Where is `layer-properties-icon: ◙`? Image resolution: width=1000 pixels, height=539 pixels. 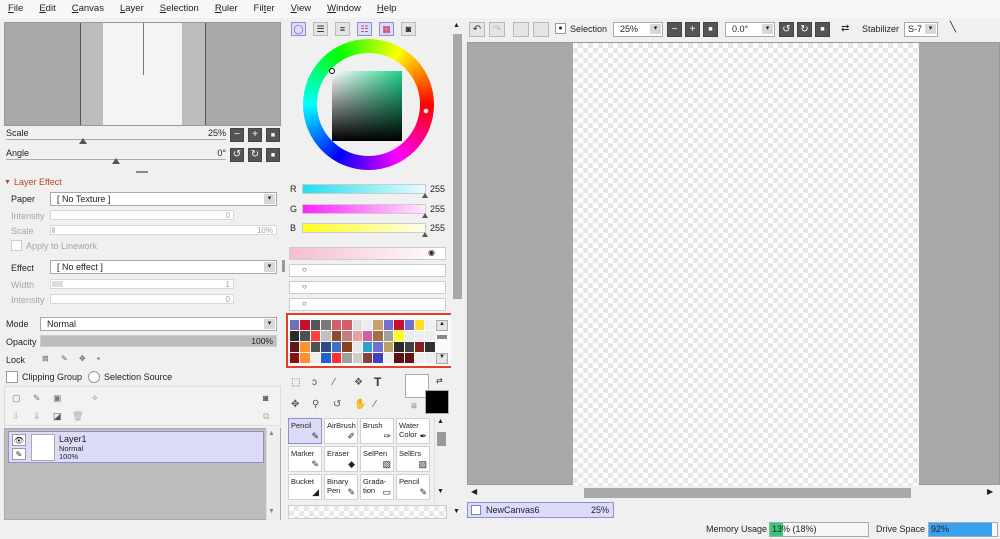 layer-properties-icon: ◙ is located at coordinates (265, 398).